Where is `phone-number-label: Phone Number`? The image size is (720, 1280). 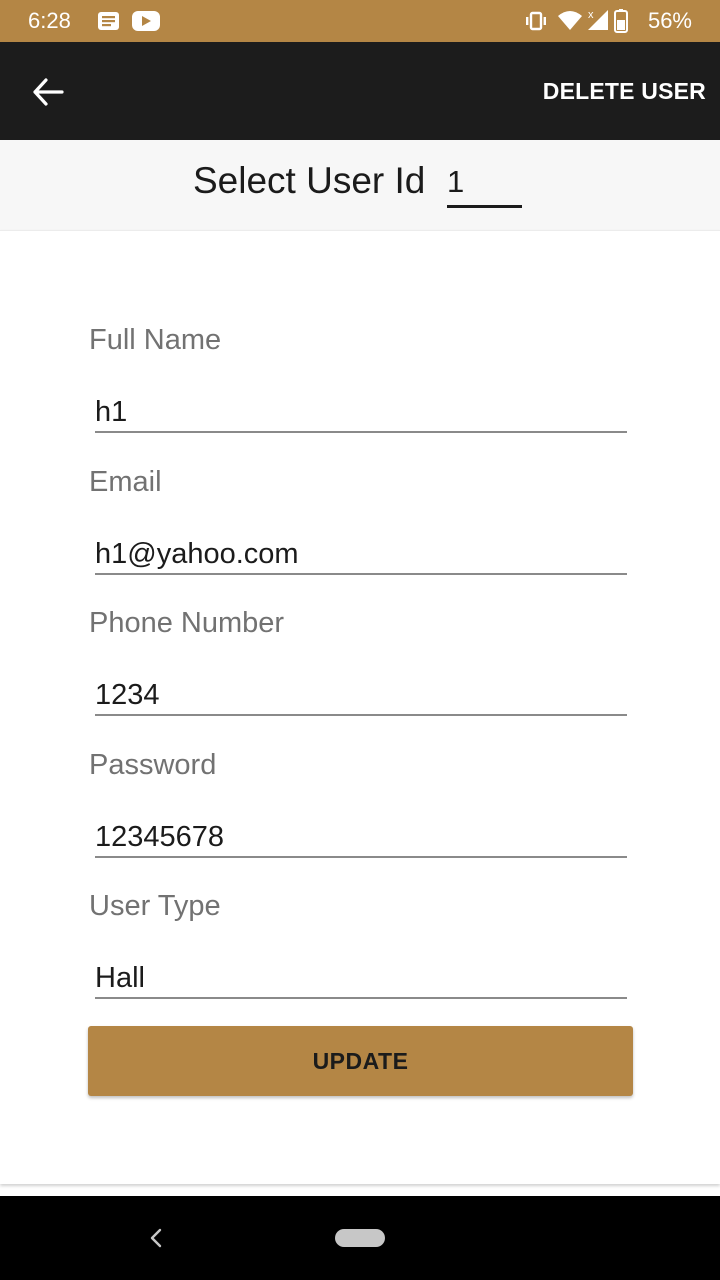
phone-number-label: Phone Number is located at coordinates (187, 623).